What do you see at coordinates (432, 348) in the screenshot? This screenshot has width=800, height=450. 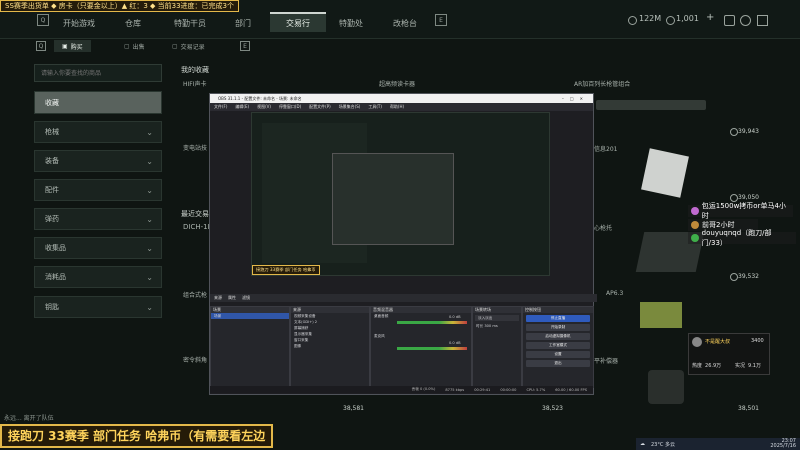 I see `mic-audio-meter` at bounding box center [432, 348].